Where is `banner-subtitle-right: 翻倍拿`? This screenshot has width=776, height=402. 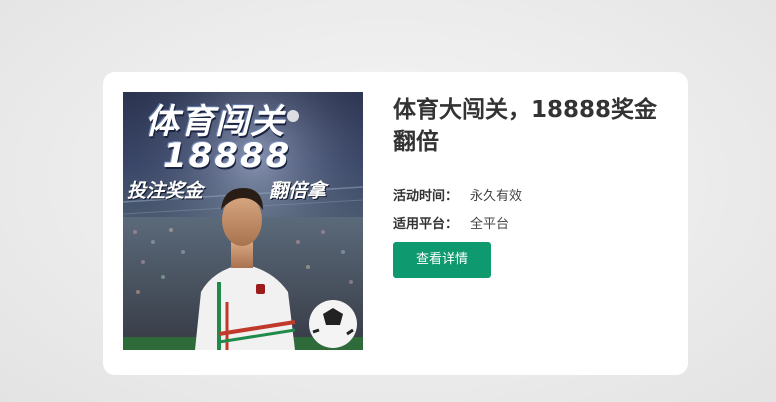 banner-subtitle-right: 翻倍拿 is located at coordinates (298, 191).